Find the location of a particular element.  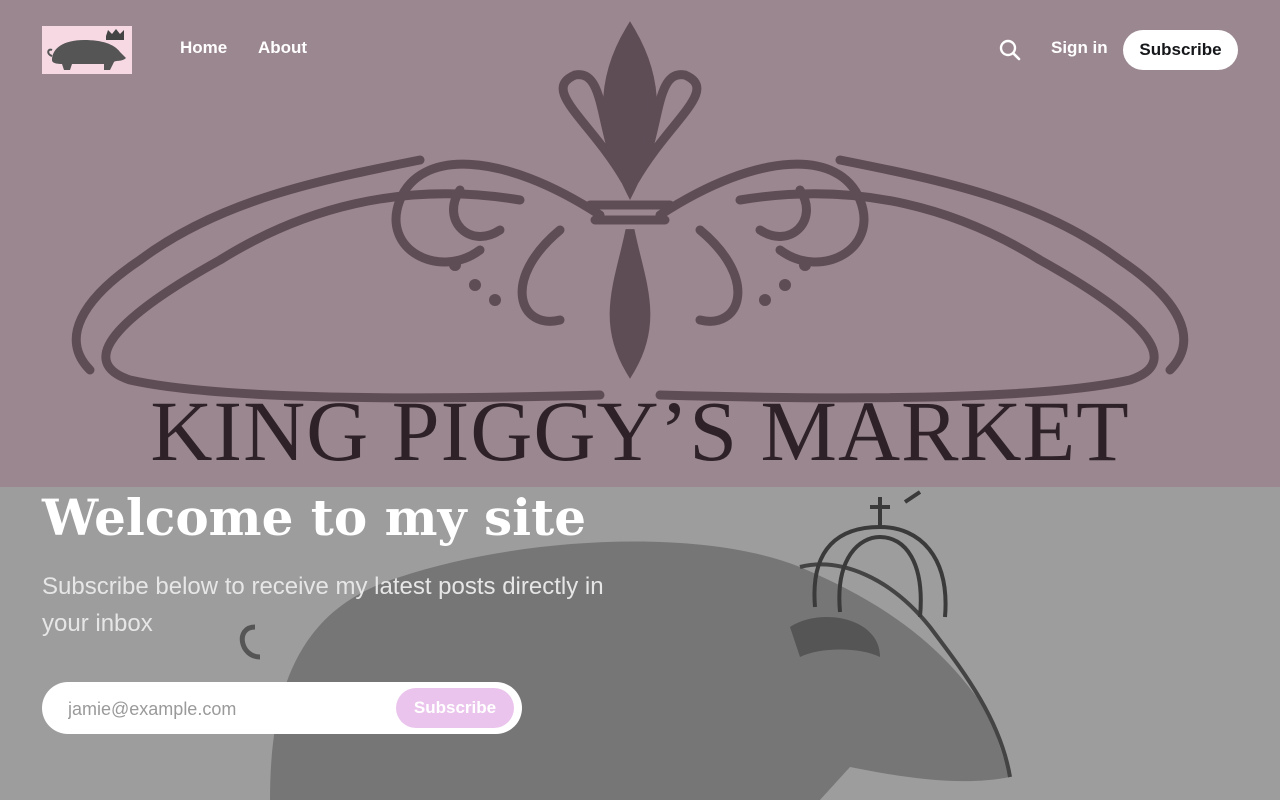

site-logo is located at coordinates (87, 50).